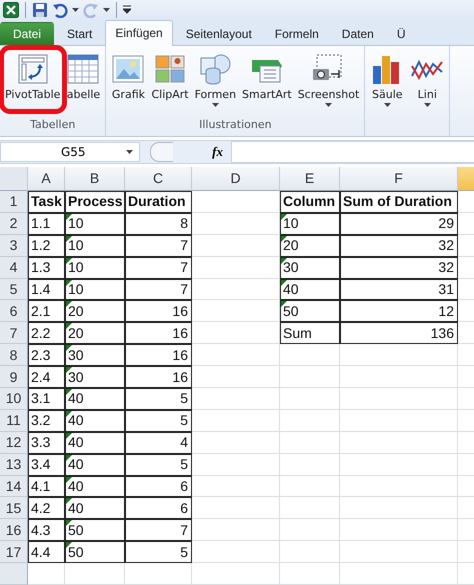 This screenshot has width=474, height=585. Describe the element at coordinates (14, 552) in the screenshot. I see `row-header: 17` at that location.